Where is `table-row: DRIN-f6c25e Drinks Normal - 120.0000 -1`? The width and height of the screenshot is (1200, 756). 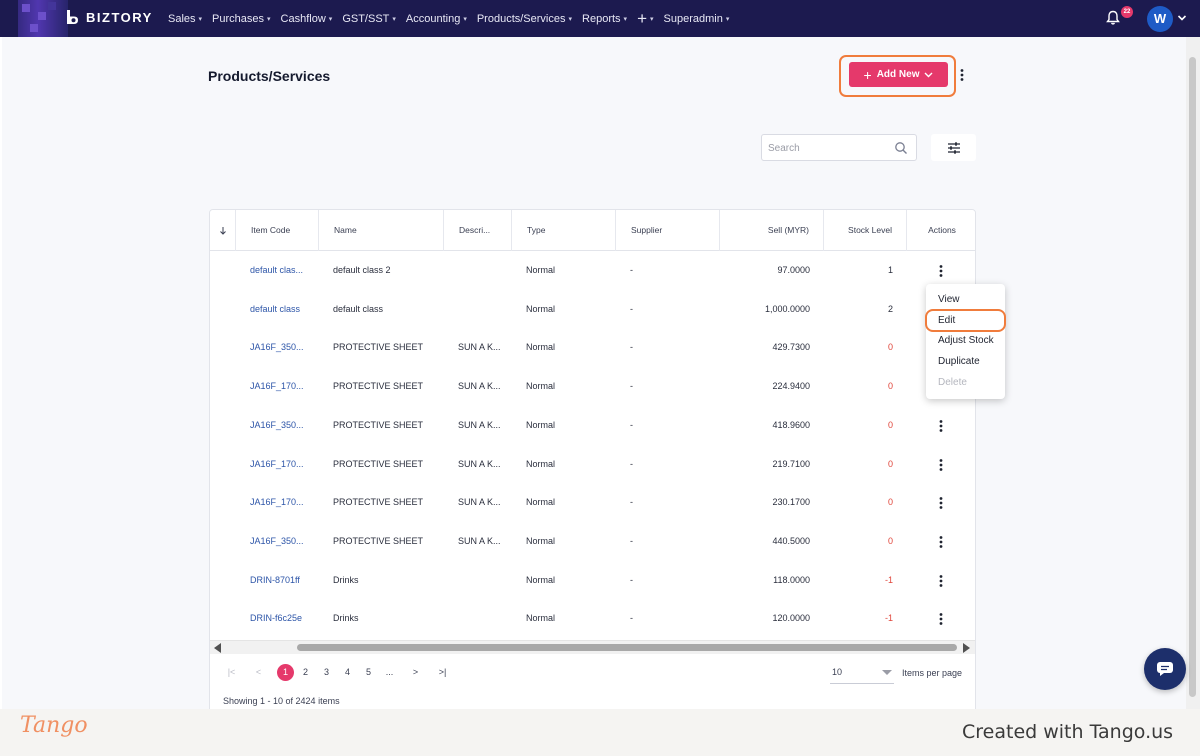
table-row: DRIN-f6c25e Drinks Normal - 120.0000 -1 is located at coordinates (592, 618).